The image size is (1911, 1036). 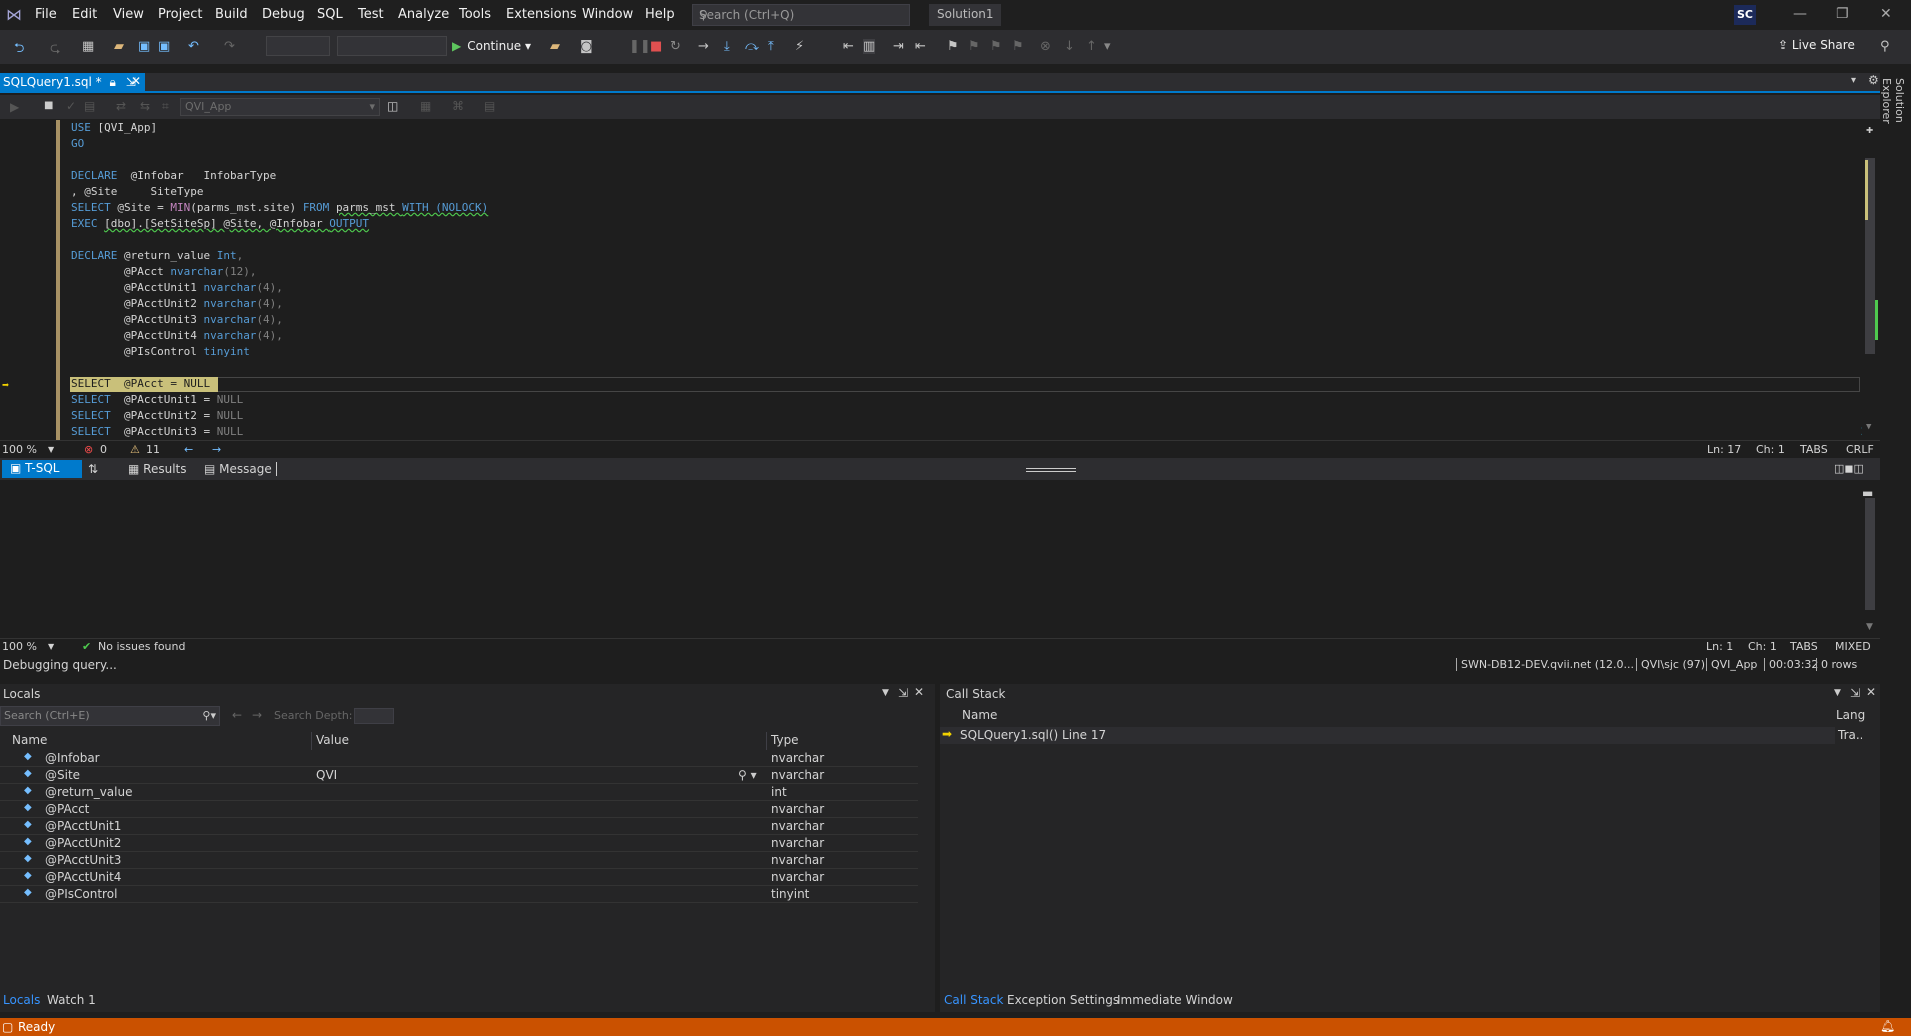 What do you see at coordinates (72, 82) in the screenshot?
I see `tab-sqlquery1: SQLQuery1.sql * 🔒︎ ⇲ ✕` at bounding box center [72, 82].